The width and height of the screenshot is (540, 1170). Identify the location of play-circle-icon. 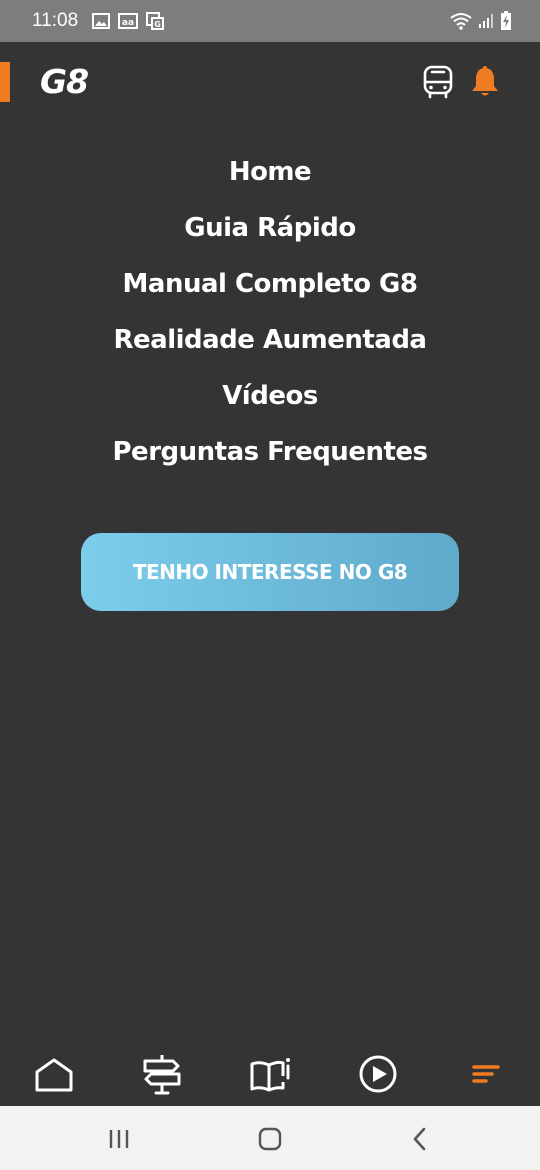
(378, 1074).